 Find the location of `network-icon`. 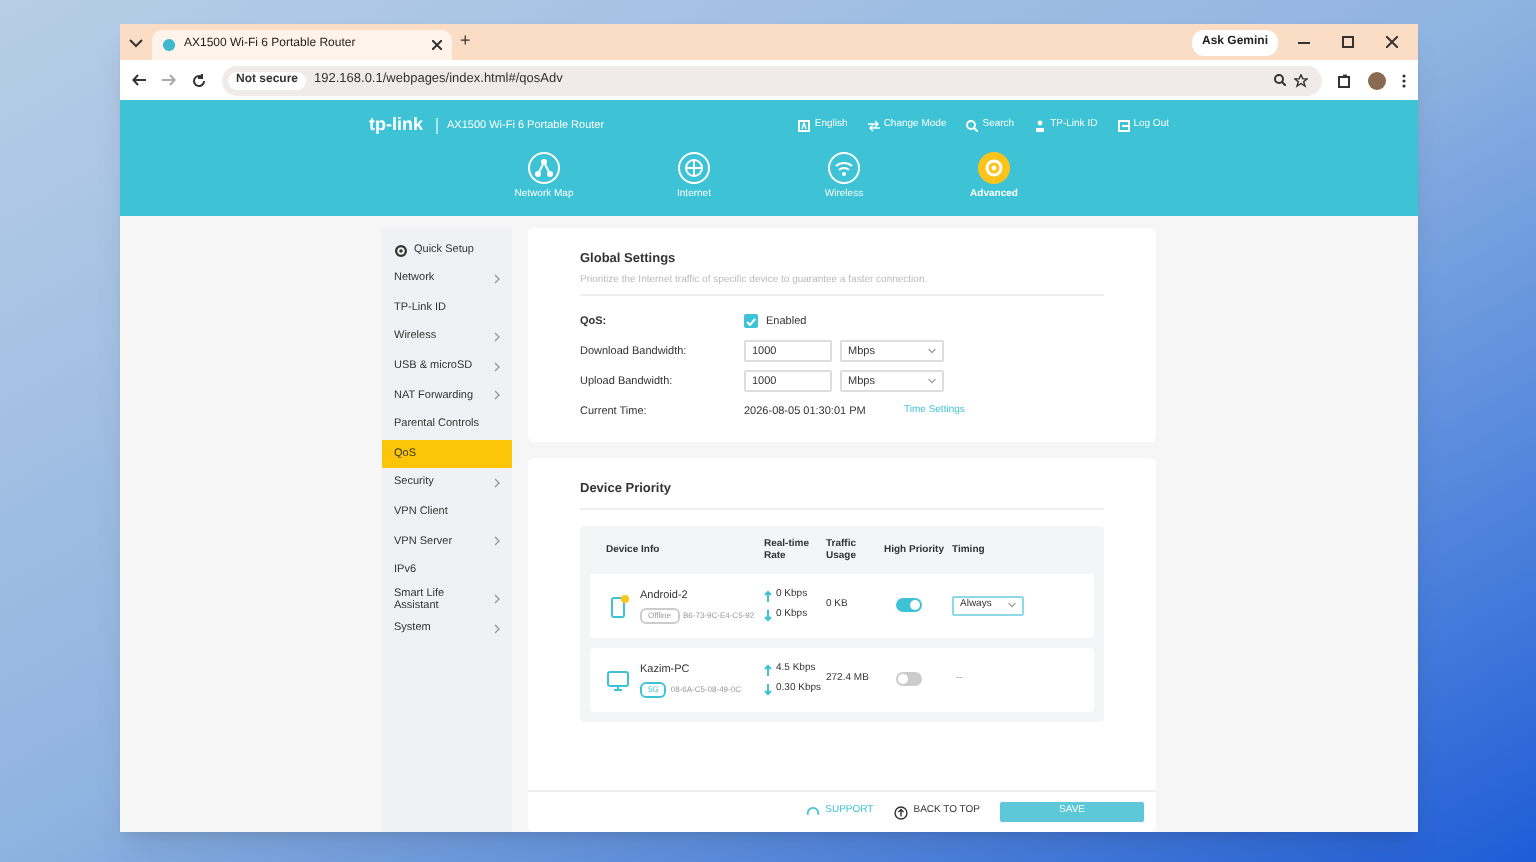

network-icon is located at coordinates (544, 168).